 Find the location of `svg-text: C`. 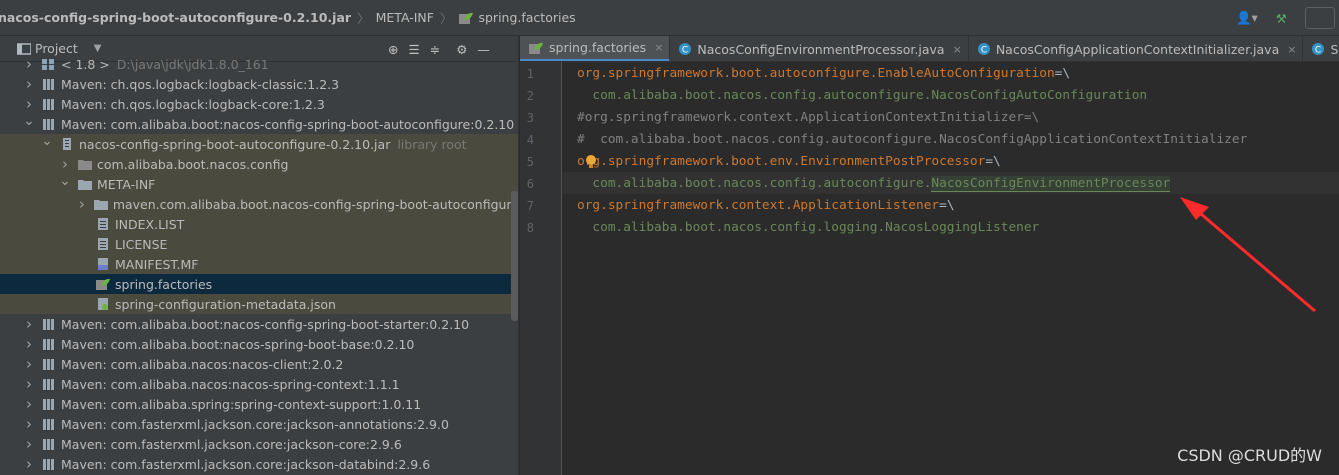

svg-text: C is located at coordinates (685, 51).